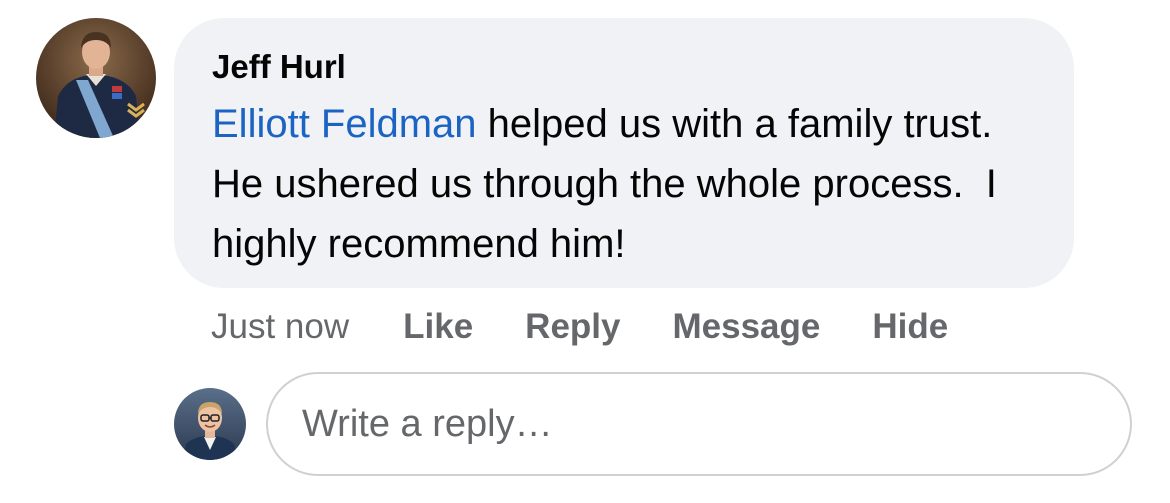  I want to click on hide-button: Hide, so click(910, 327).